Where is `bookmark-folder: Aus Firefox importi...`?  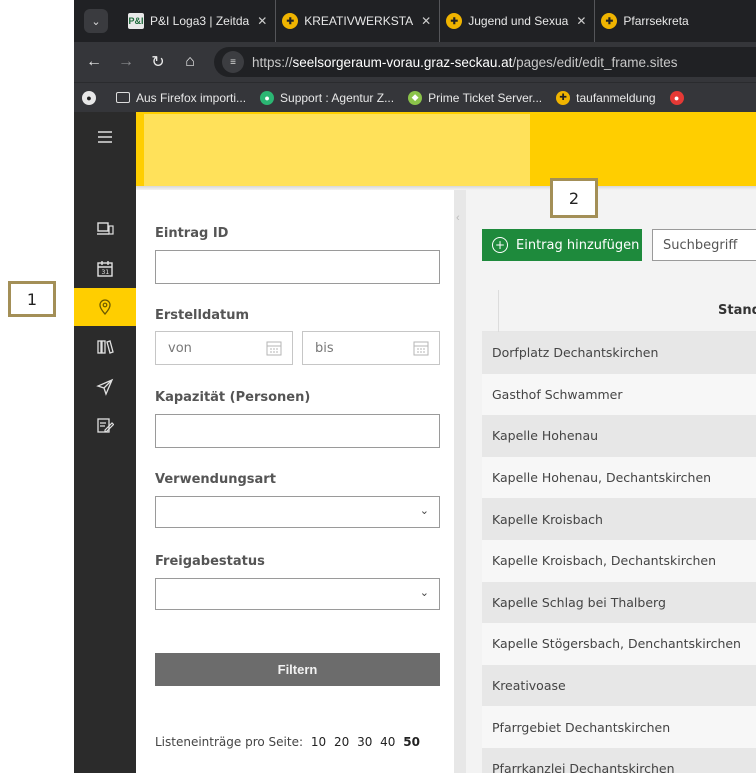 bookmark-folder: Aus Firefox importi... is located at coordinates (181, 98).